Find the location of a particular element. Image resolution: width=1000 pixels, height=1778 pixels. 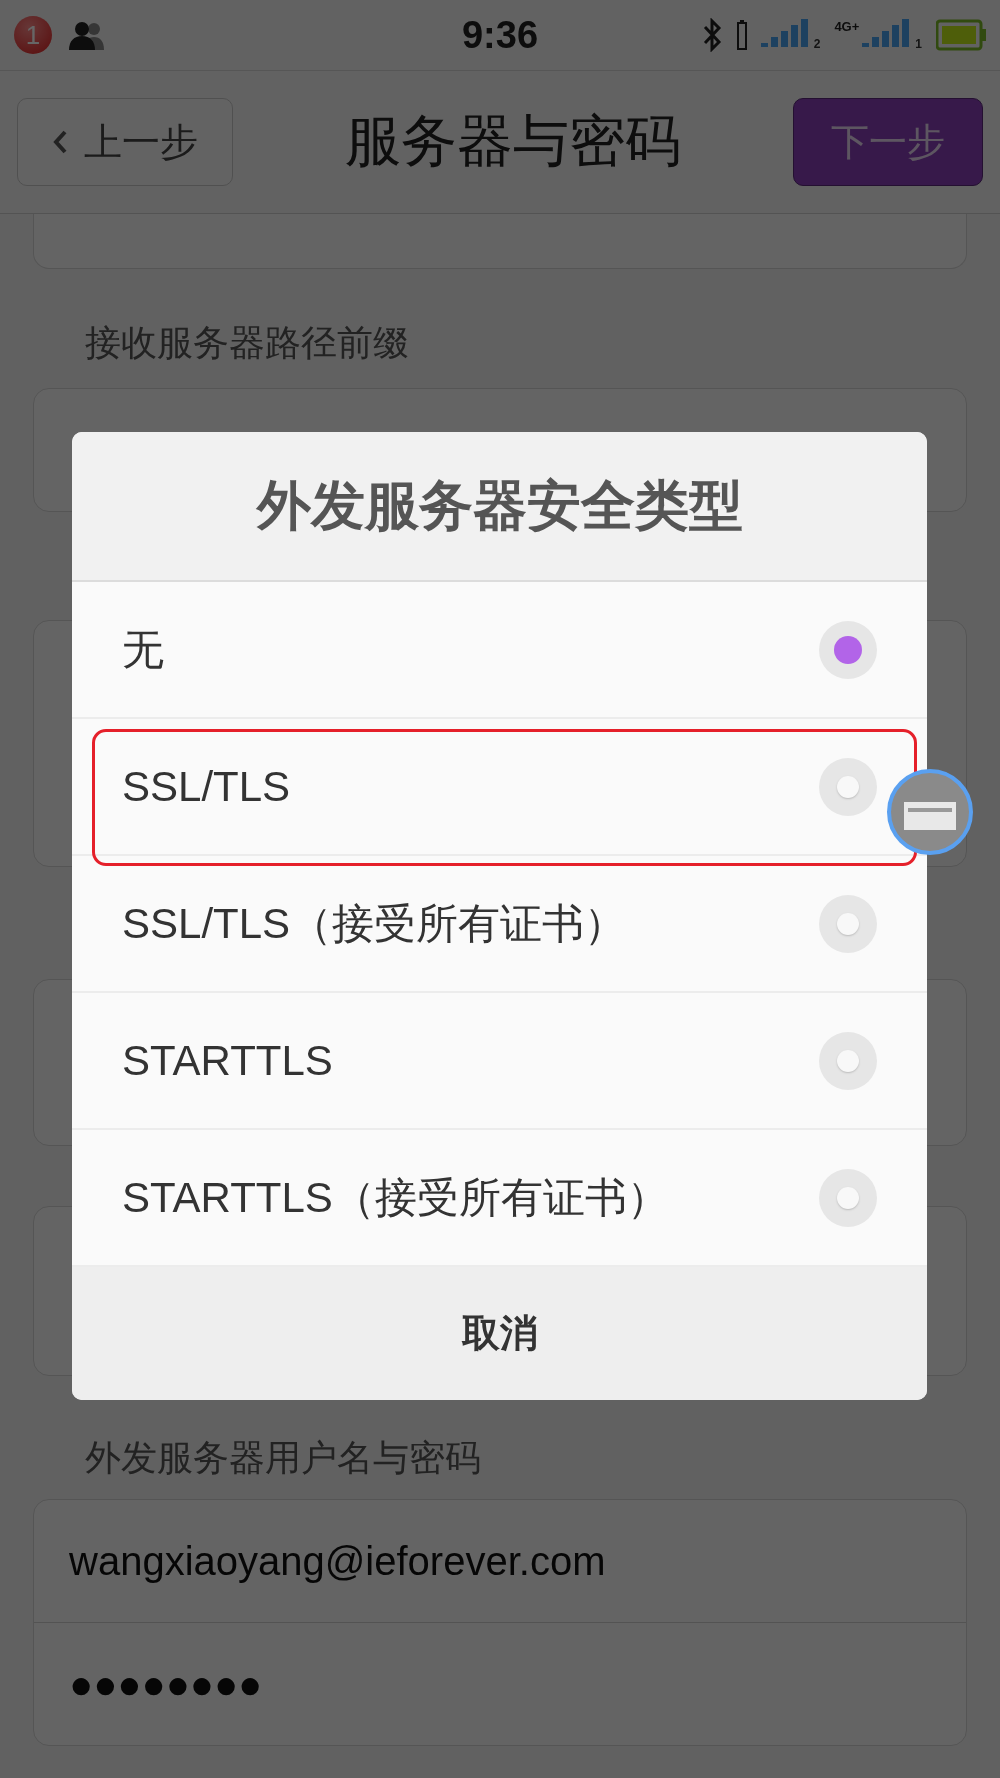

option-label: SSL/TLS is located at coordinates (207, 786).